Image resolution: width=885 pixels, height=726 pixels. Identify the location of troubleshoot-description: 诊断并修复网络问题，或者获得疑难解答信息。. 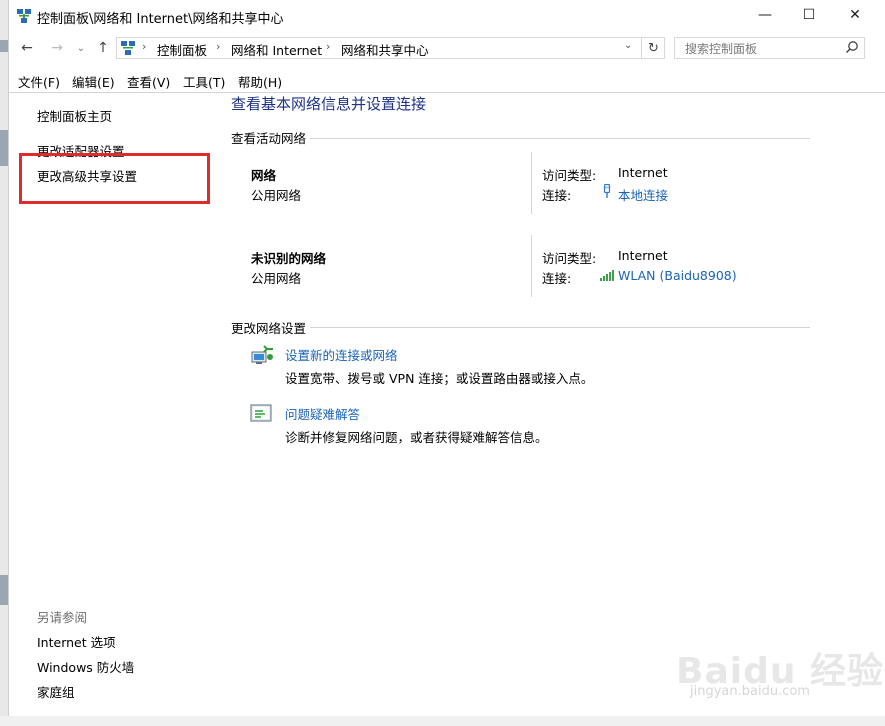
(416, 437).